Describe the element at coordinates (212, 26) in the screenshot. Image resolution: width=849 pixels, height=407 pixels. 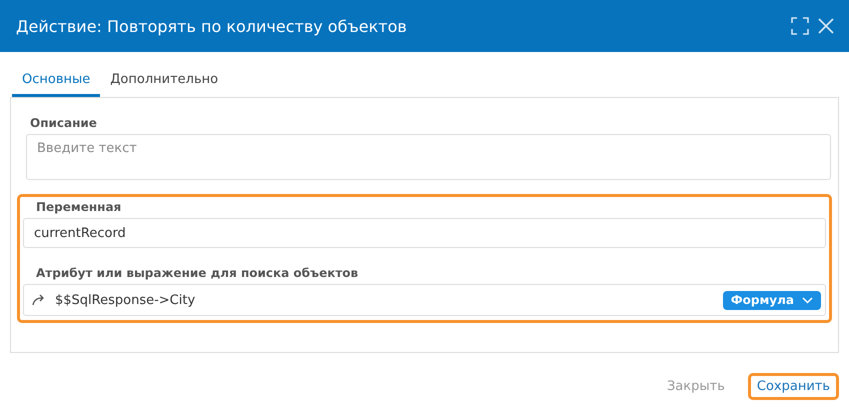
I see `window-title: Действие: Повторять по количеству объектов` at that location.